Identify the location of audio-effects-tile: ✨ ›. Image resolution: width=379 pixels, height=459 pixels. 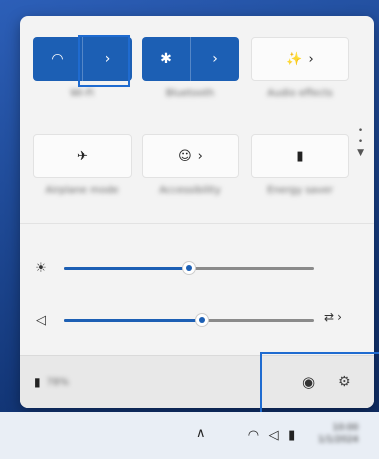
(300, 59).